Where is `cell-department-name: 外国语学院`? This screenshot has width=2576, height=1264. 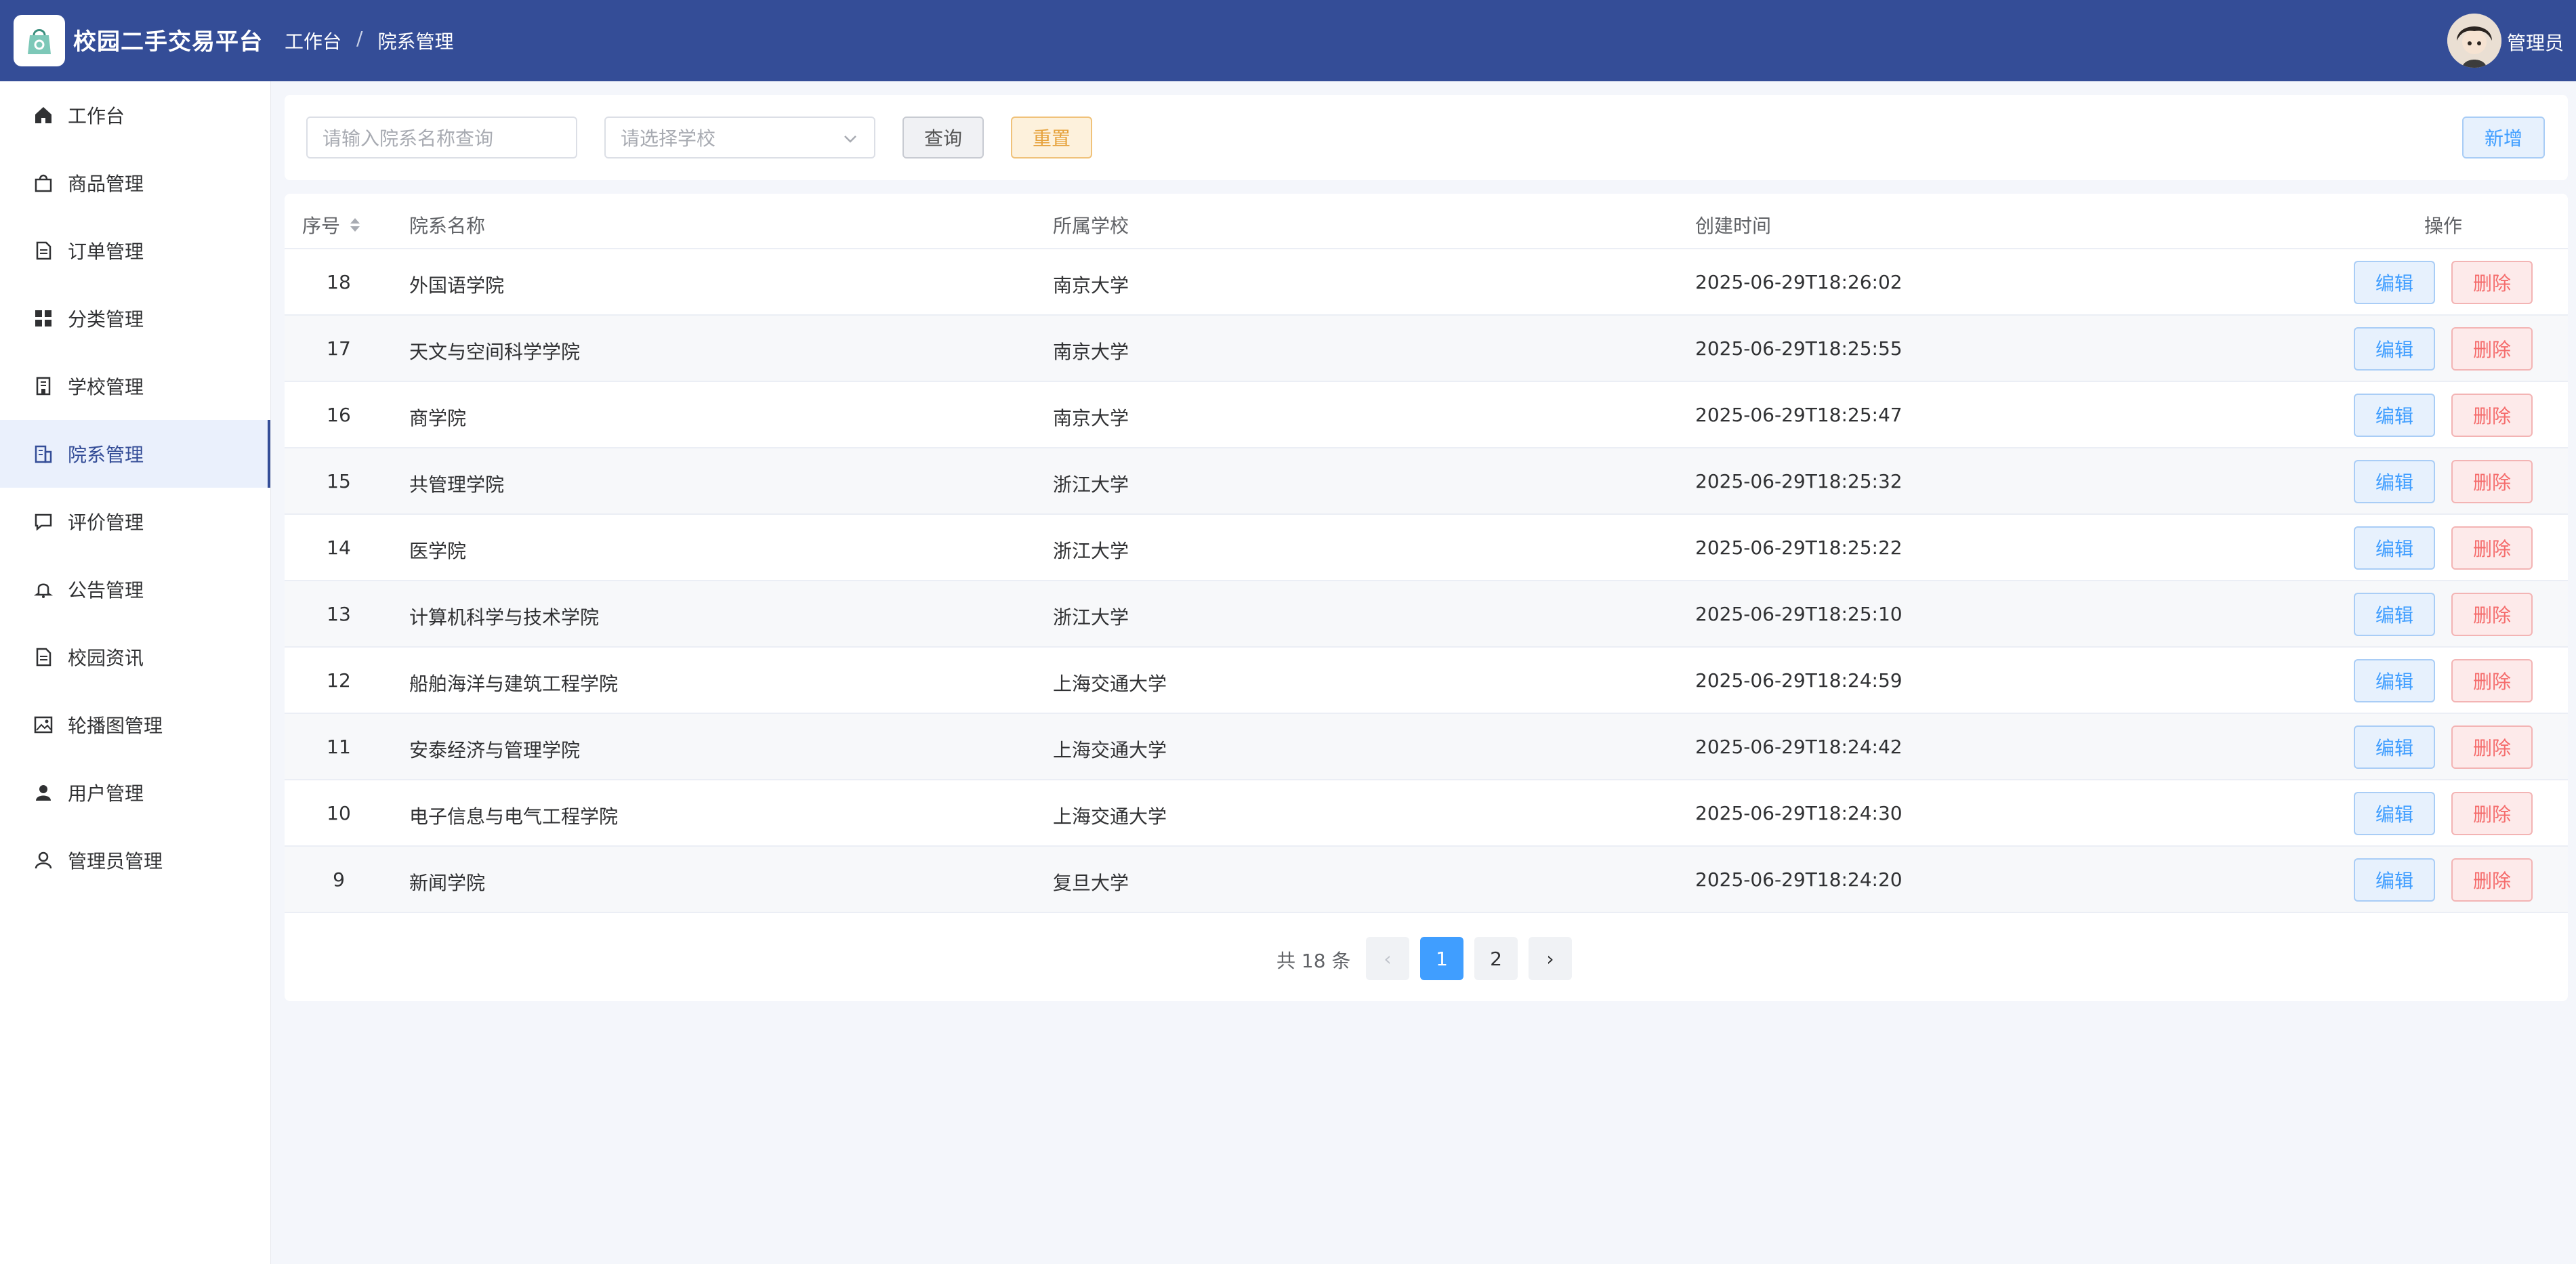
cell-department-name: 外国语学院 is located at coordinates (457, 286).